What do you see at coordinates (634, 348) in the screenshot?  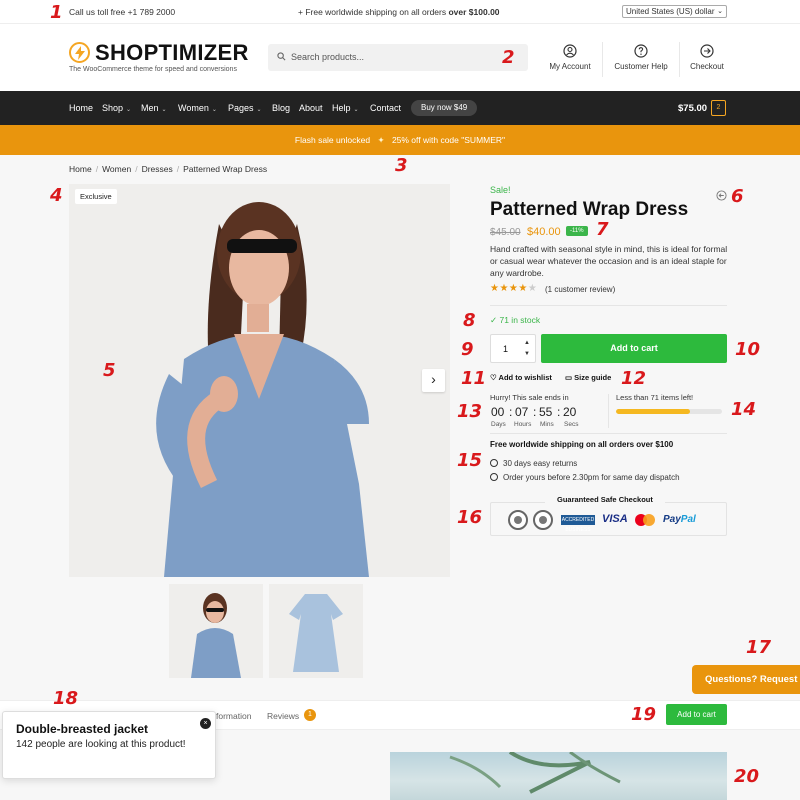 I see `add-to-cart-button: Add to cart` at bounding box center [634, 348].